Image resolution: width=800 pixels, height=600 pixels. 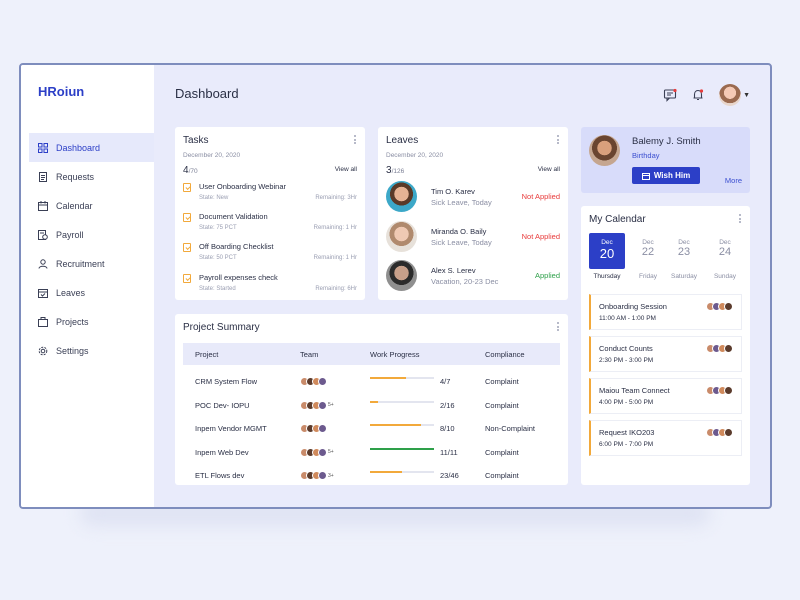 I want to click on calendar-event: Conduct Counts 2:30 PM - 3:00 PM, so click(x=665, y=354).